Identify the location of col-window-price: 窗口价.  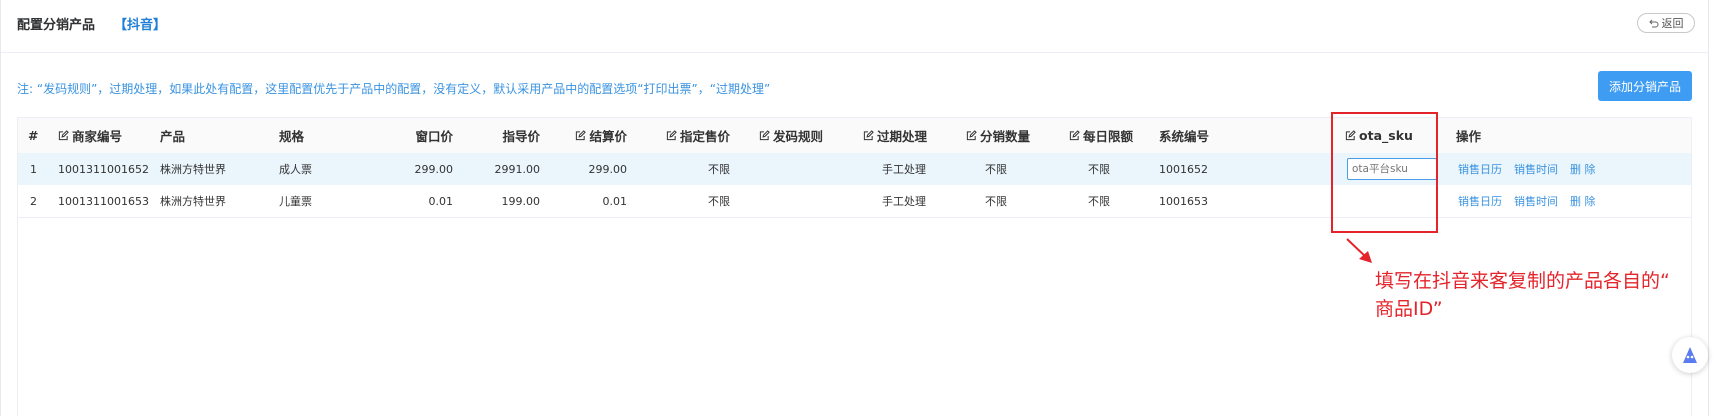
(434, 136).